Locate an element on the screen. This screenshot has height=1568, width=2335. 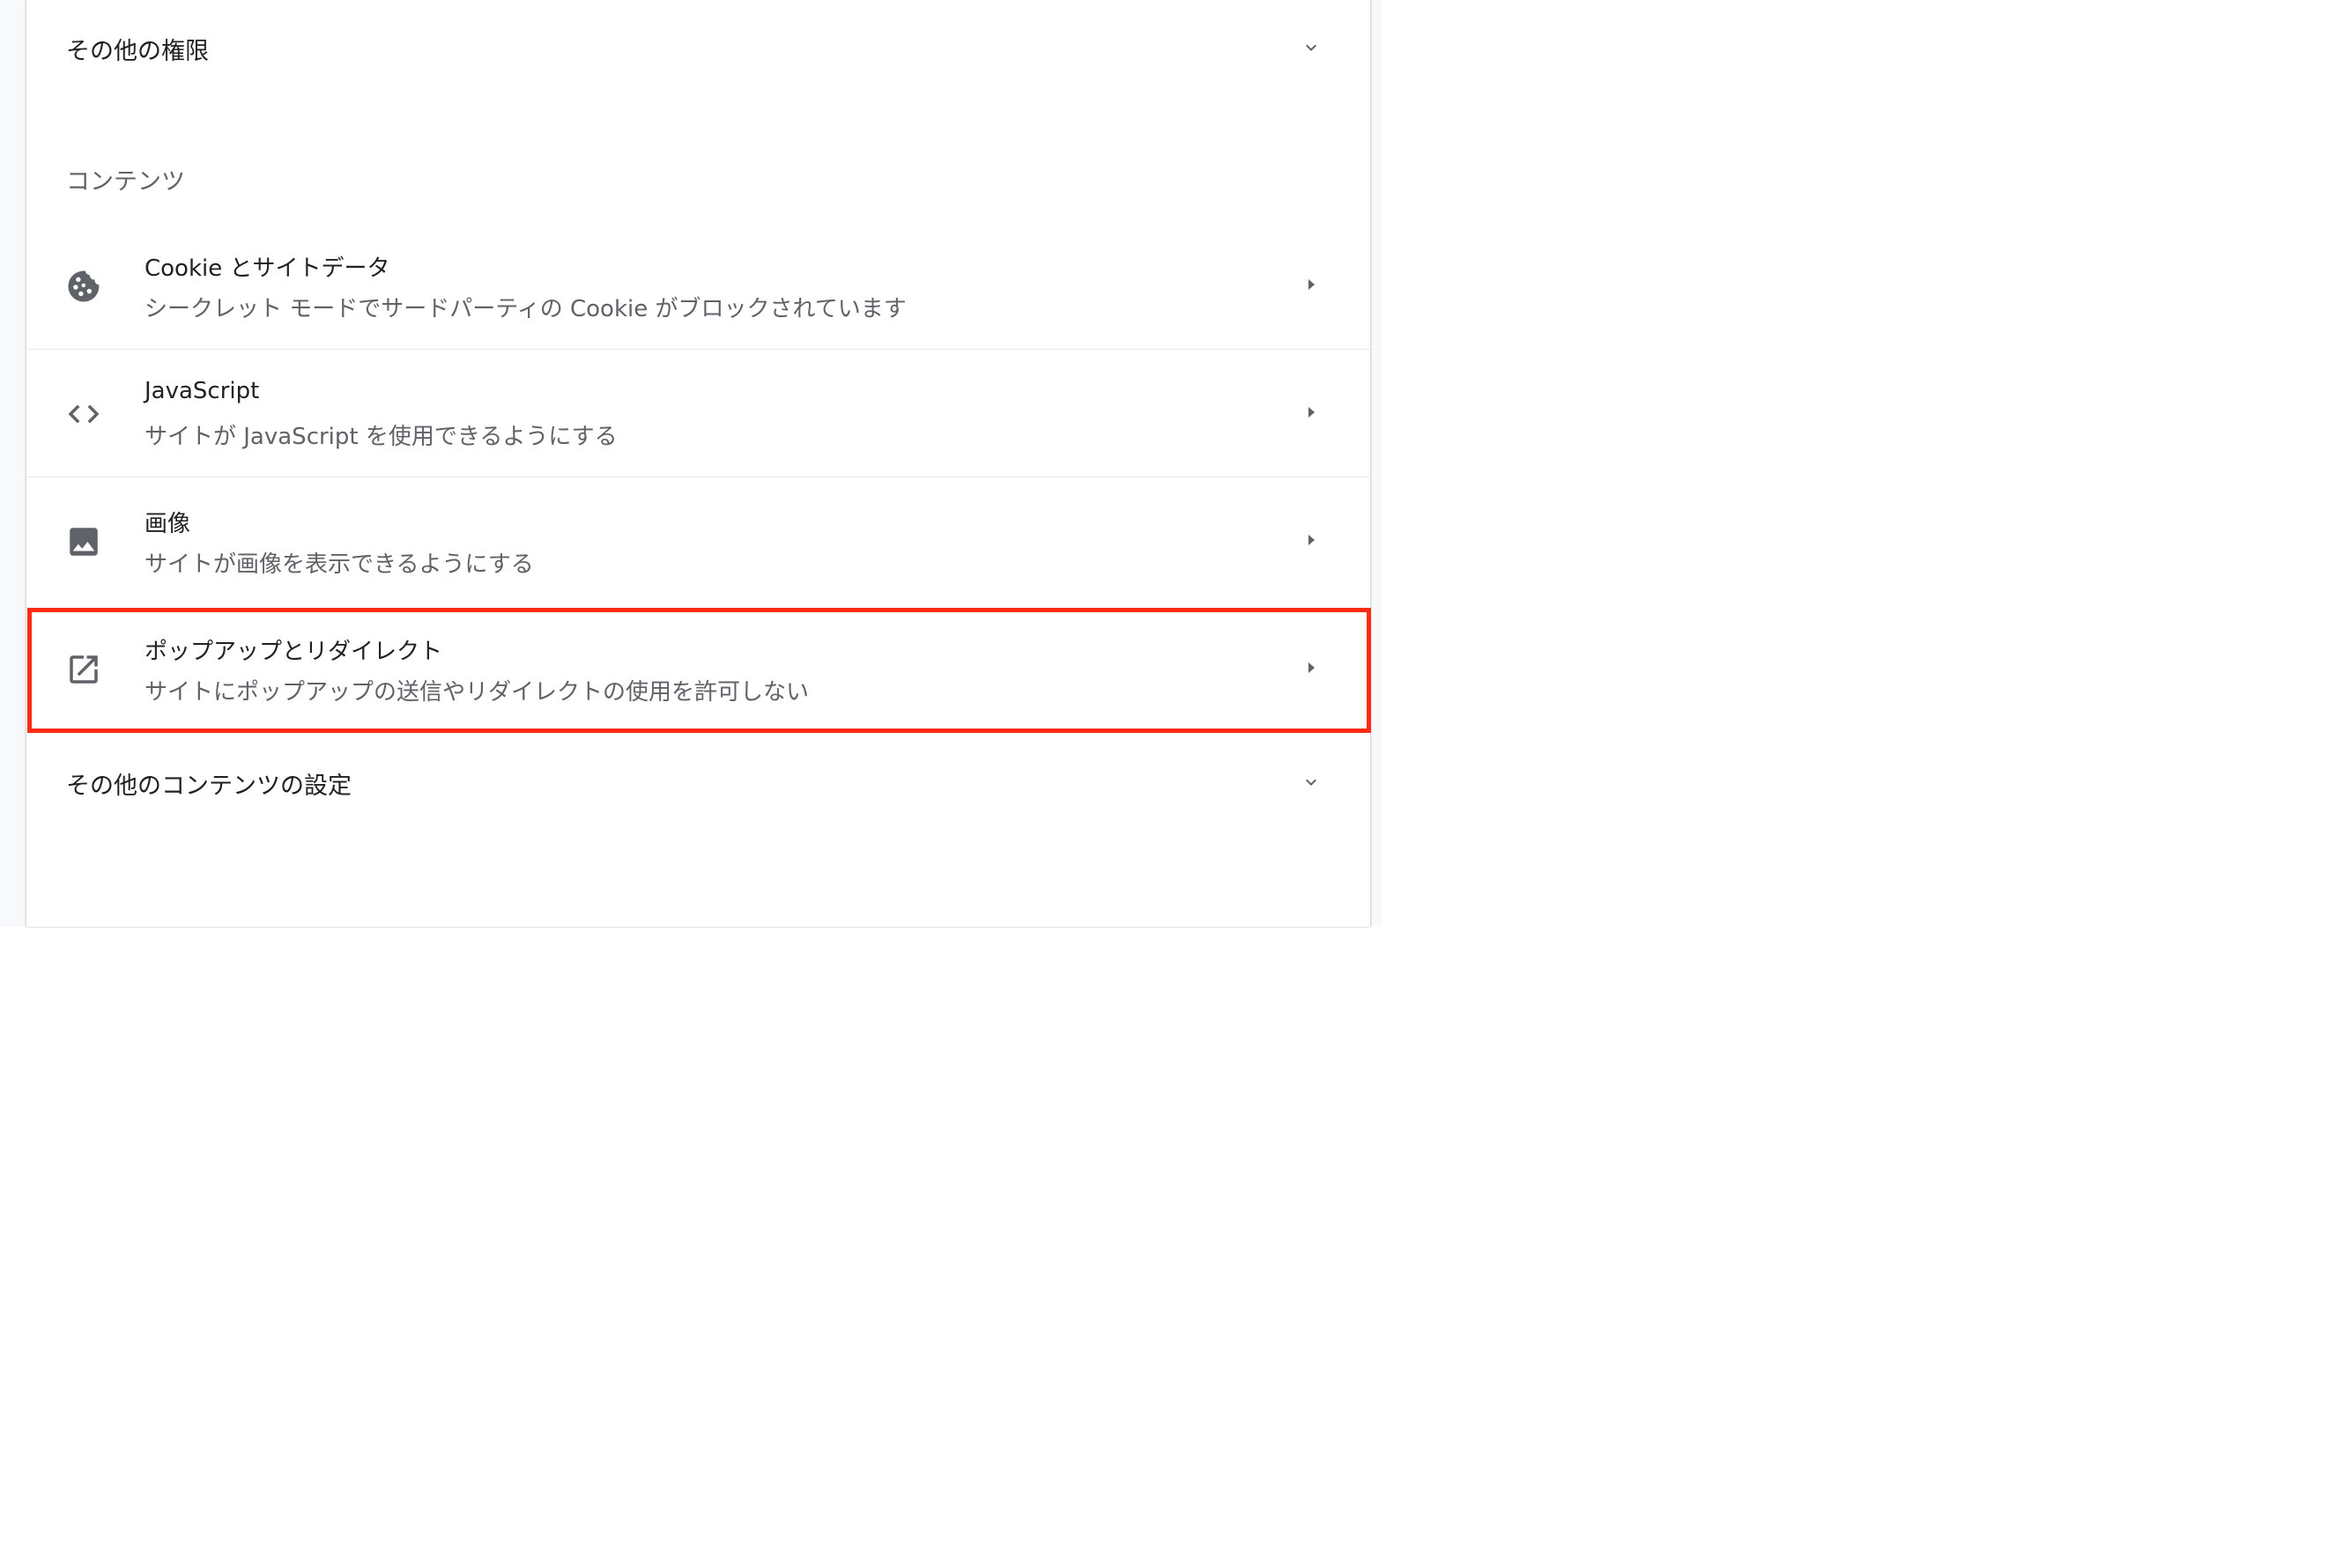
item-title: Cookie とサイトデータ is located at coordinates (267, 268).